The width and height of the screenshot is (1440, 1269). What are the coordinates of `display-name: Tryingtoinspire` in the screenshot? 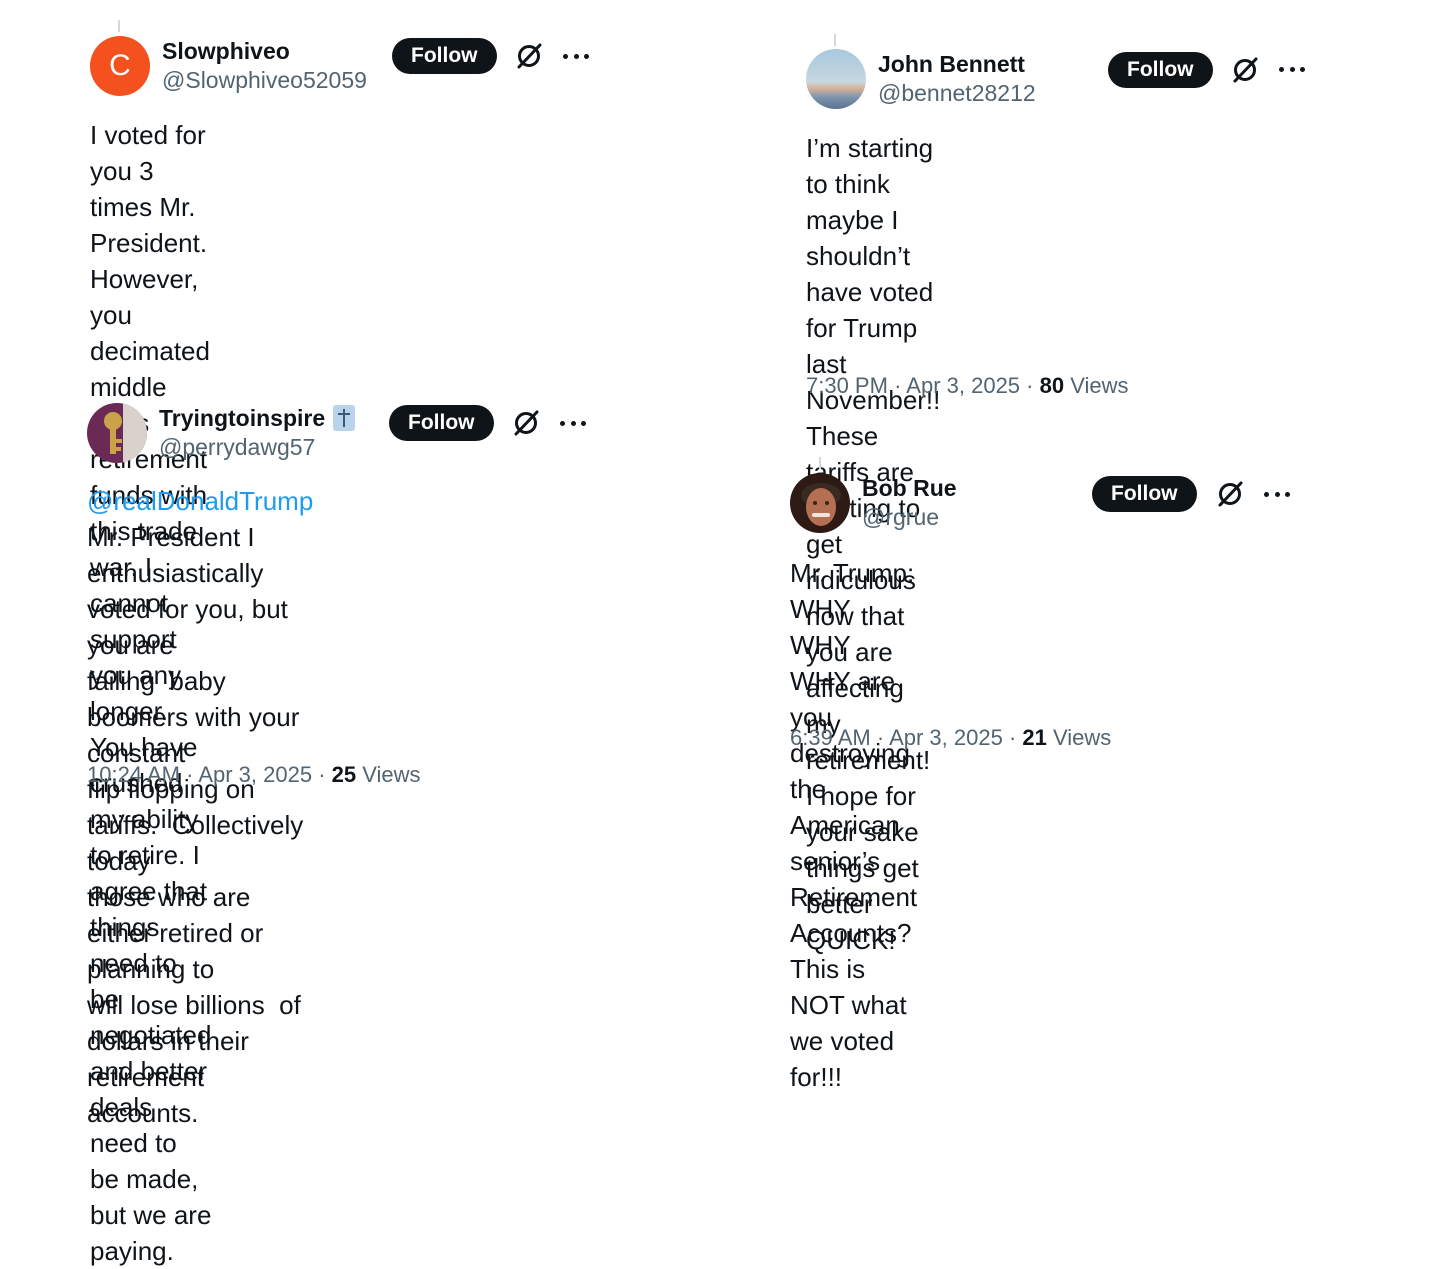 It's located at (257, 418).